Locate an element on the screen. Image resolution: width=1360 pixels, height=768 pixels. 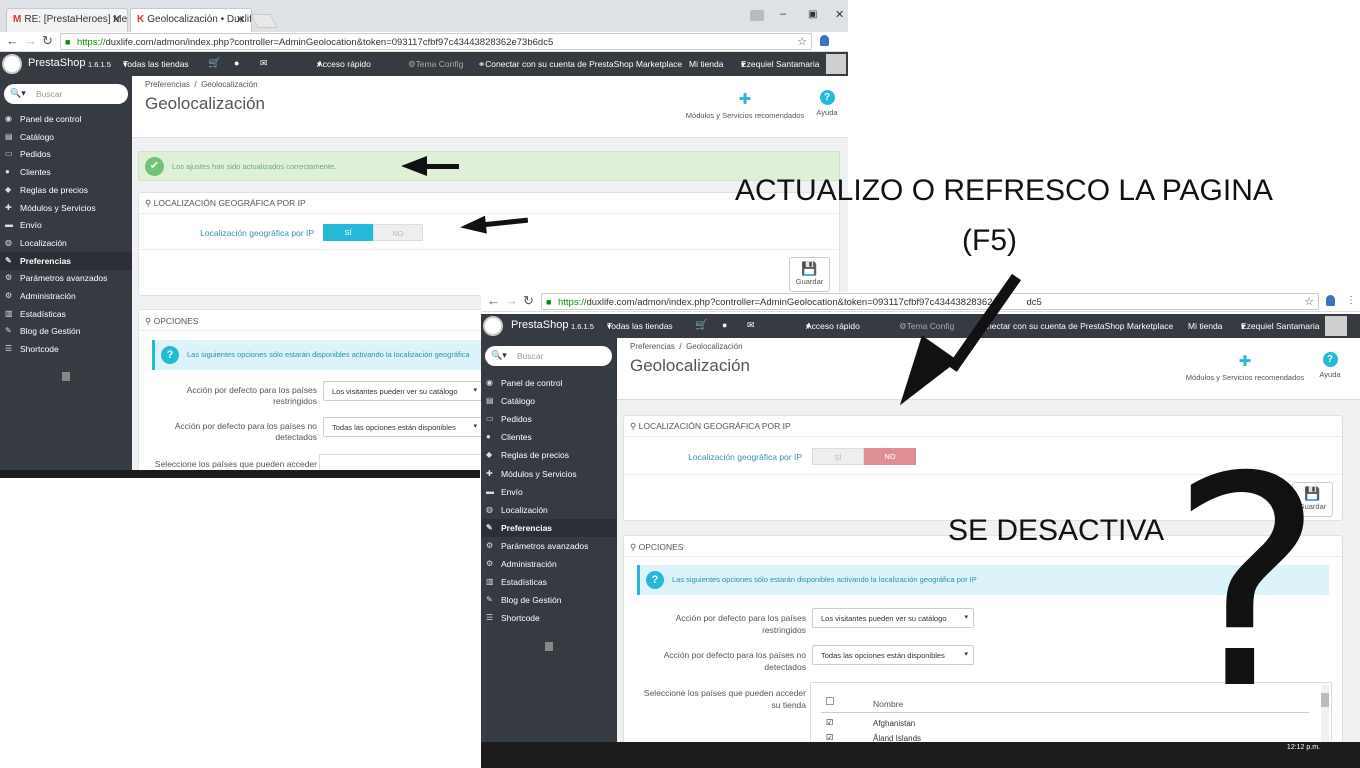
tab-gmail: M RE: [PrestaHeroes] Mens ✕ is located at coordinates (67, 20).